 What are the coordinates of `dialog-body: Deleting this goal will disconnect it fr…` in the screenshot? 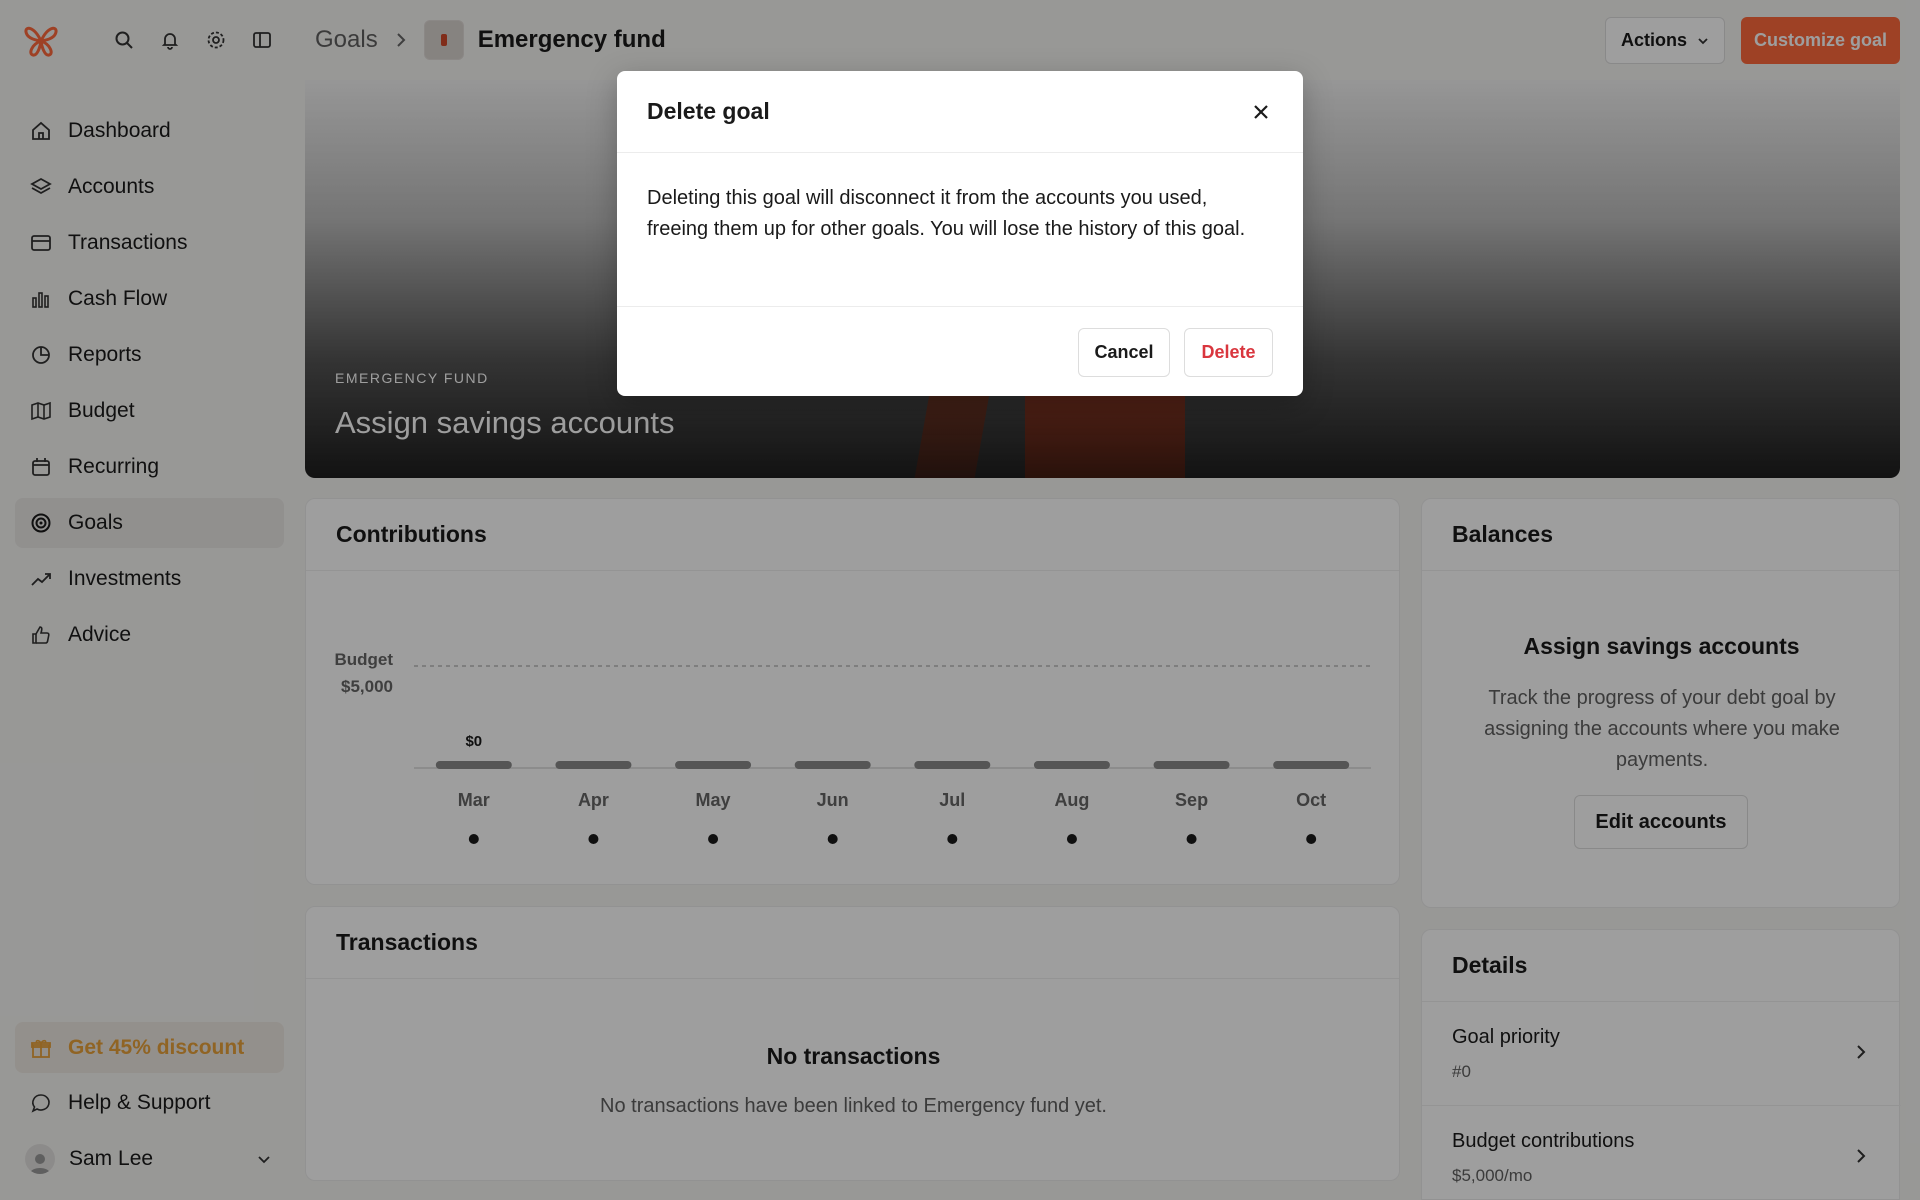 It's located at (946, 213).